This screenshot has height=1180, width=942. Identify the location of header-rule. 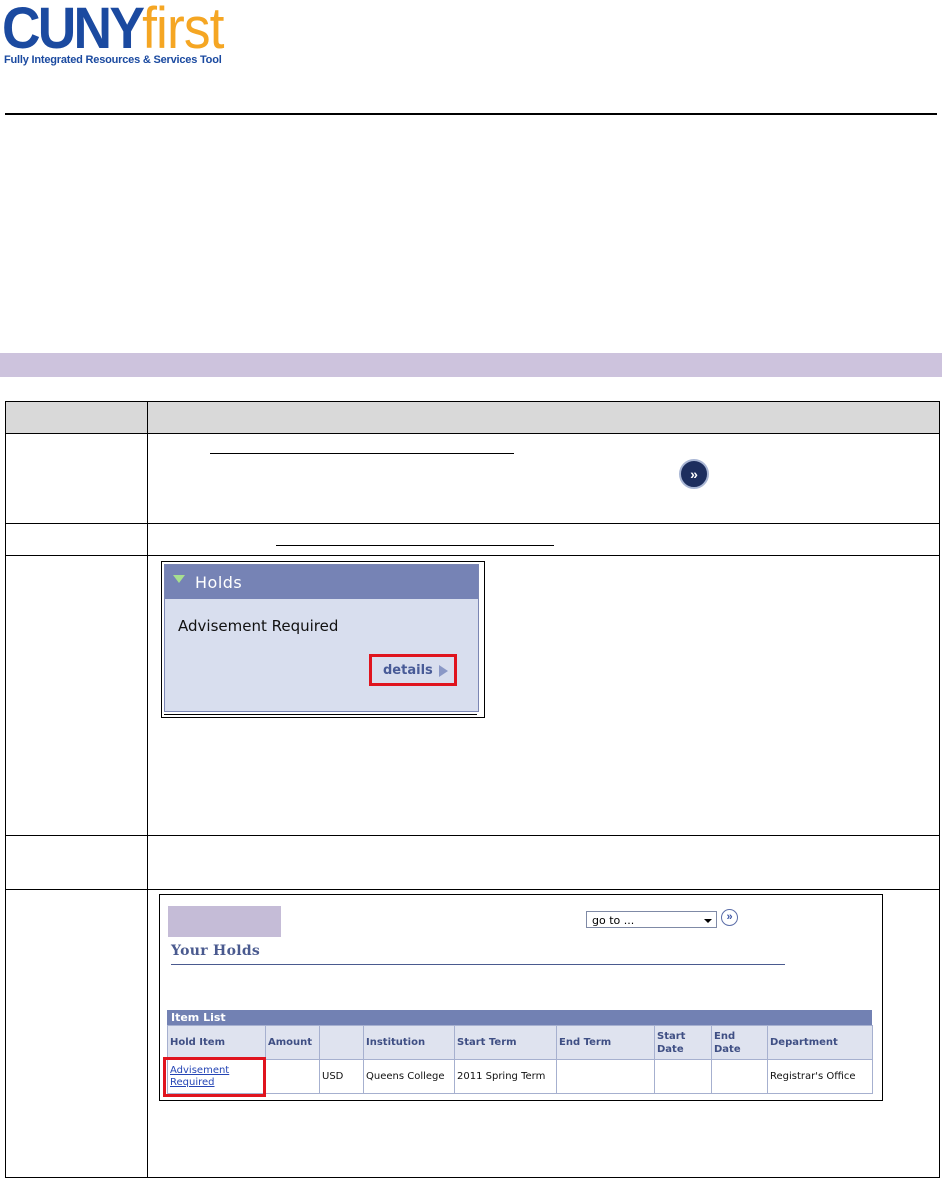
(471, 114).